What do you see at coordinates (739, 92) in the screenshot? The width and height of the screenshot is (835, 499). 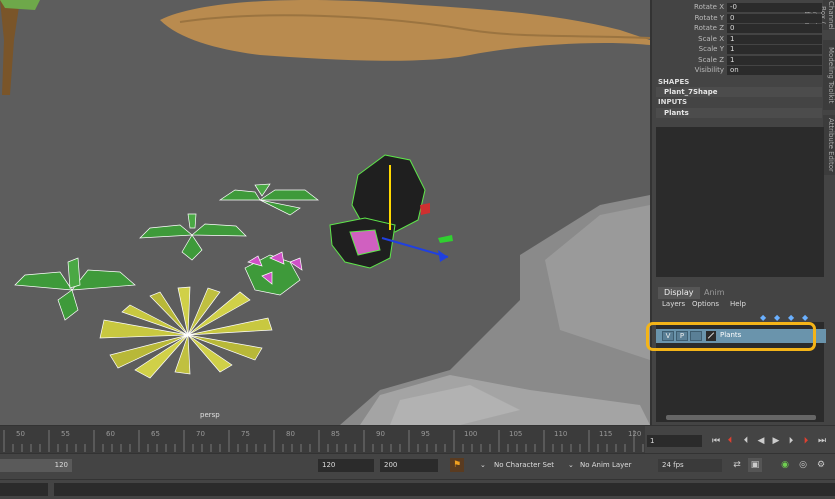 I see `shape-node: Plant_7Shape` at bounding box center [739, 92].